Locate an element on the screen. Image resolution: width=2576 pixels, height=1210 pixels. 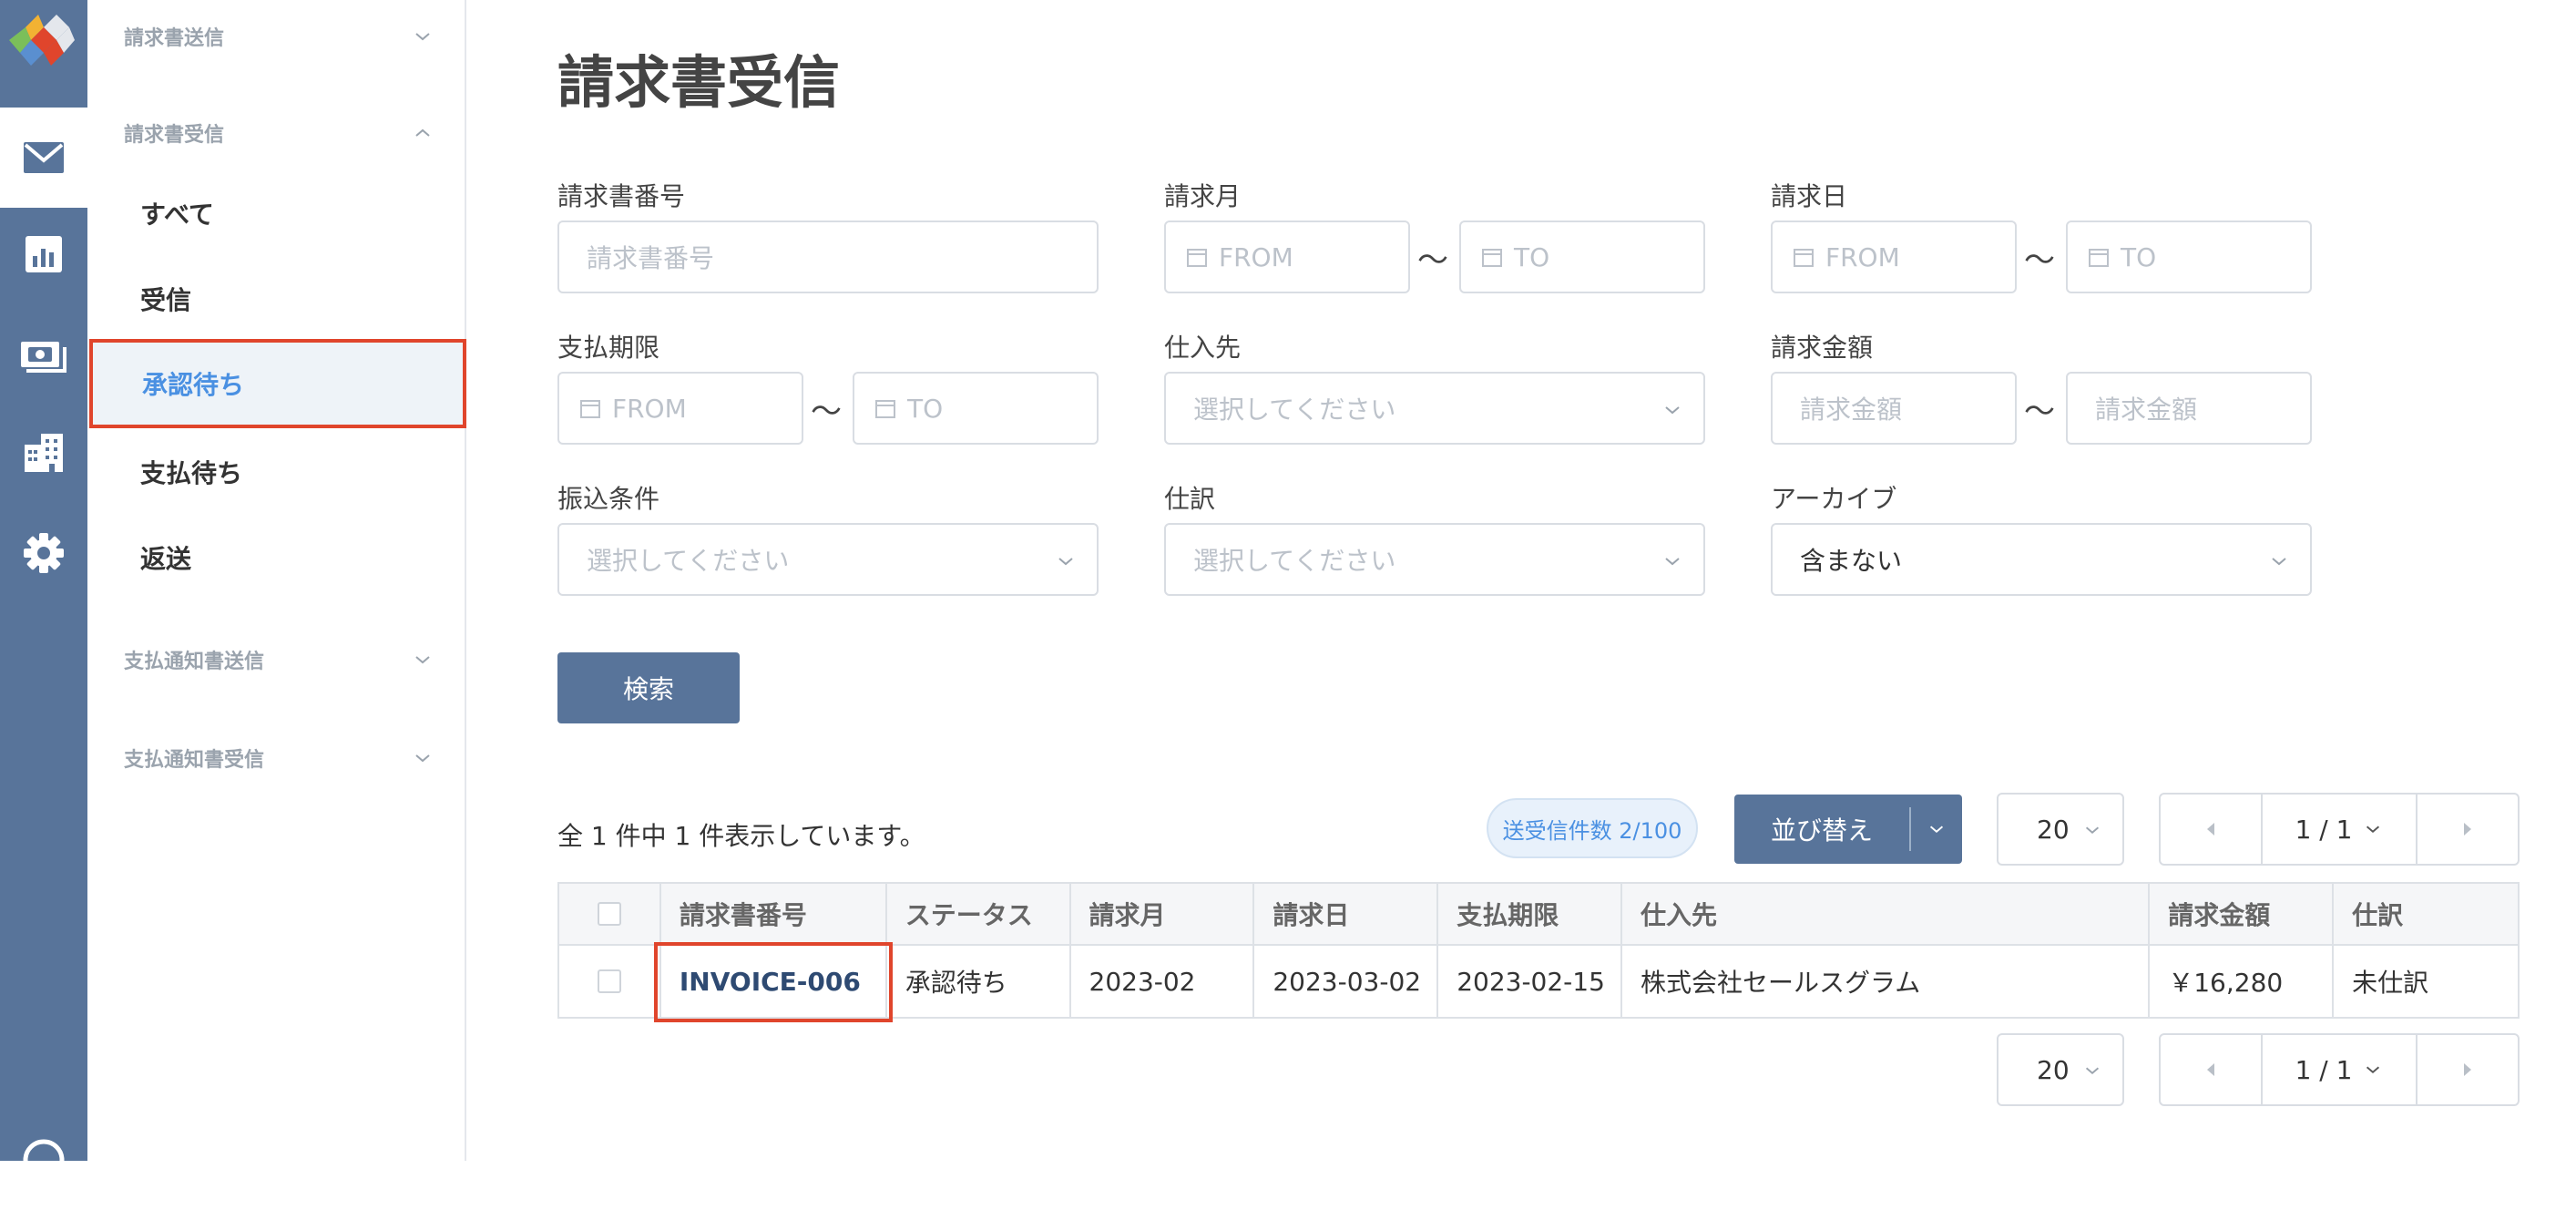
page-title: 請求書受信 is located at coordinates (699, 82).